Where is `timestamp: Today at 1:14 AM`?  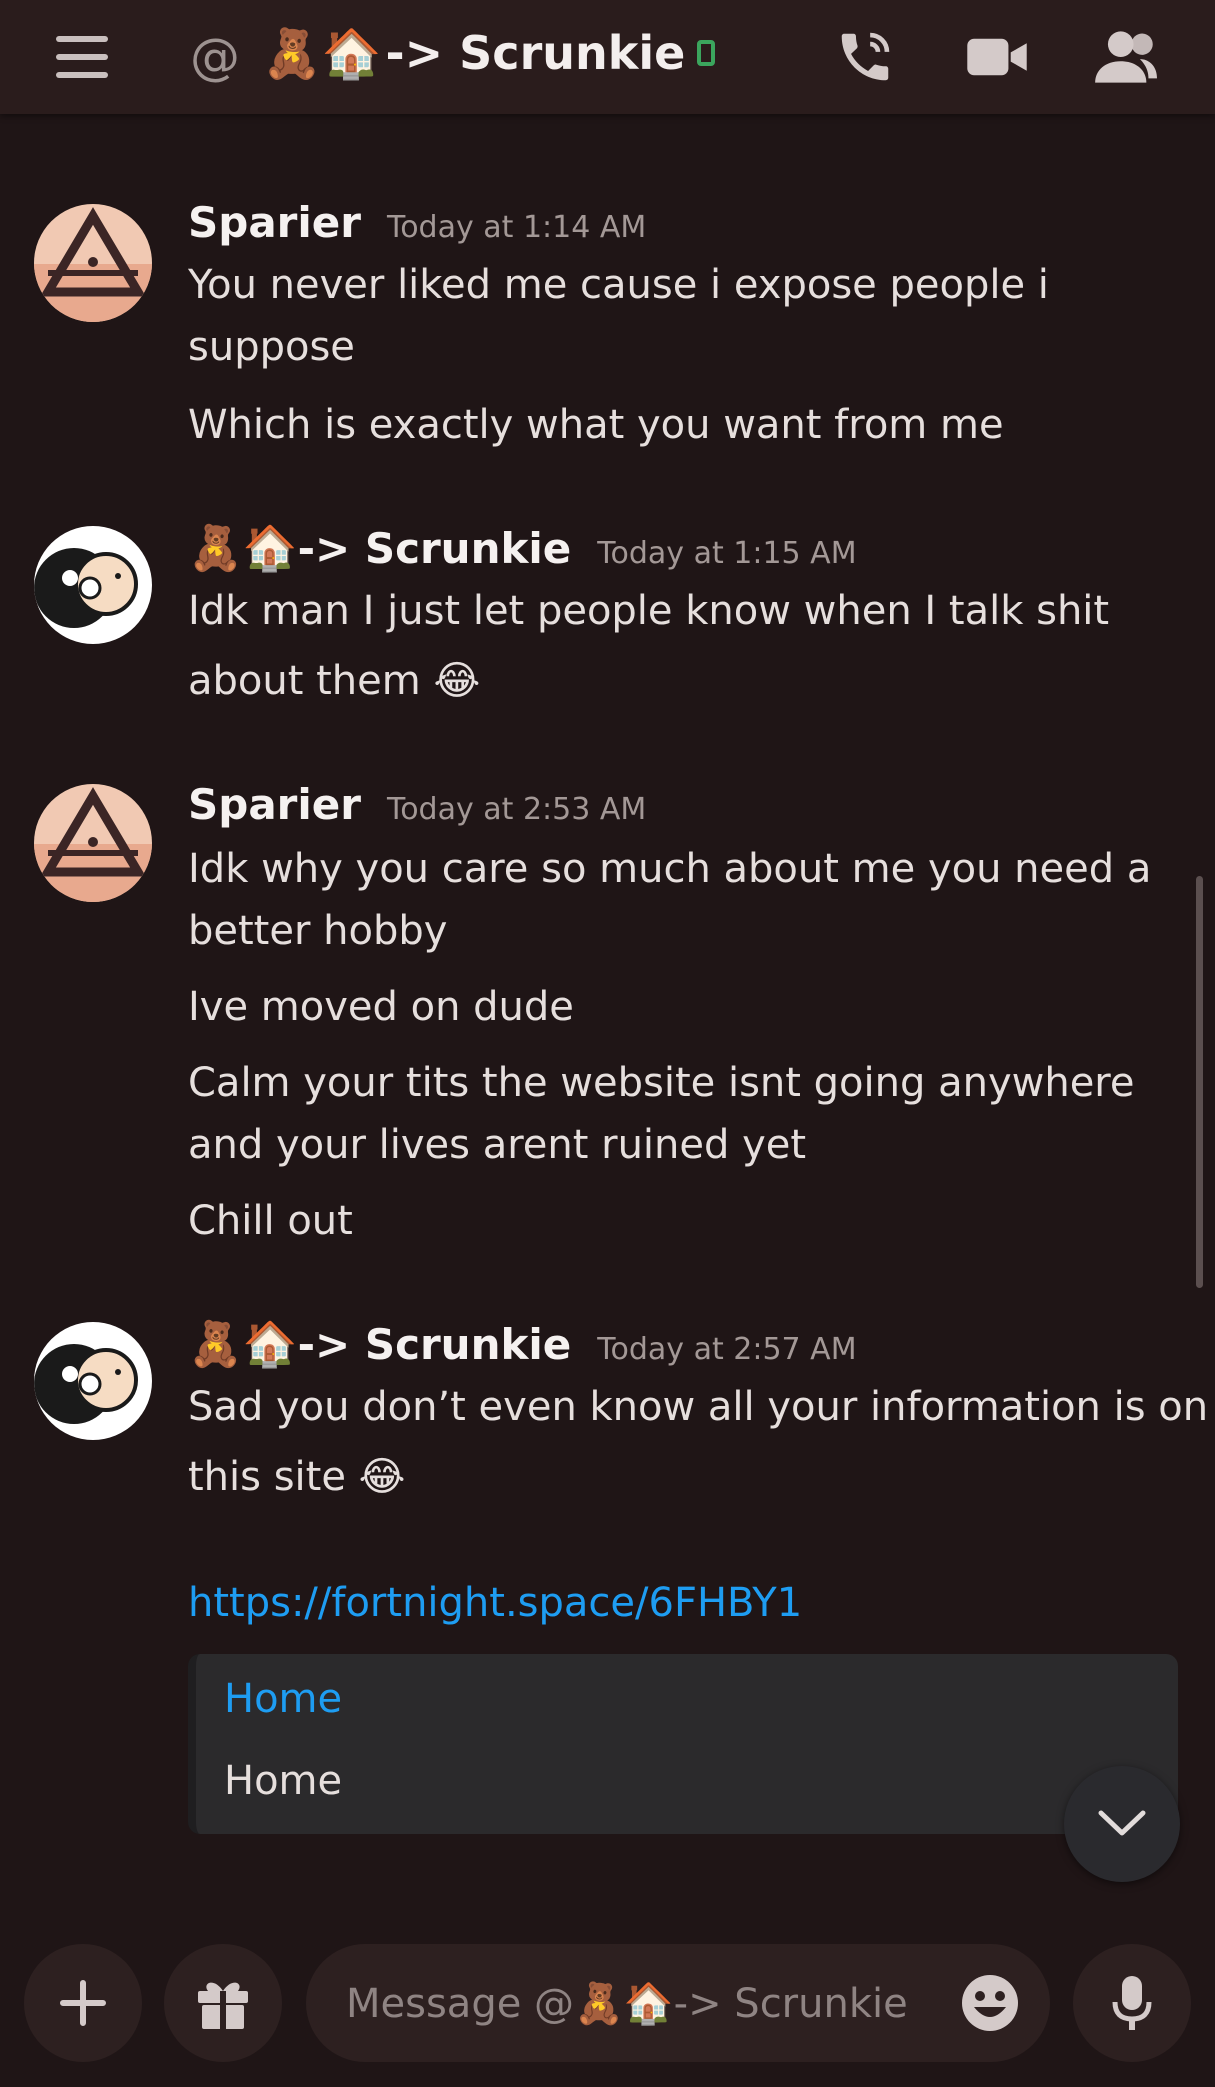
timestamp: Today at 1:14 AM is located at coordinates (516, 227).